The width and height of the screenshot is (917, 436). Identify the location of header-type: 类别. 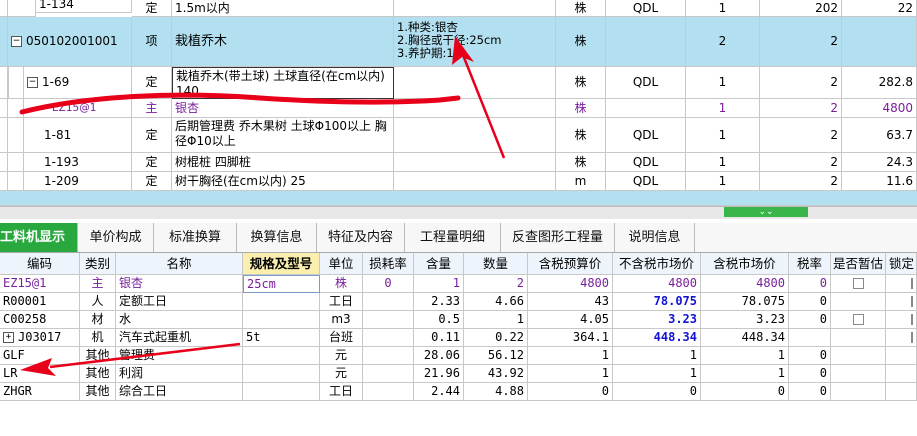
(98, 264).